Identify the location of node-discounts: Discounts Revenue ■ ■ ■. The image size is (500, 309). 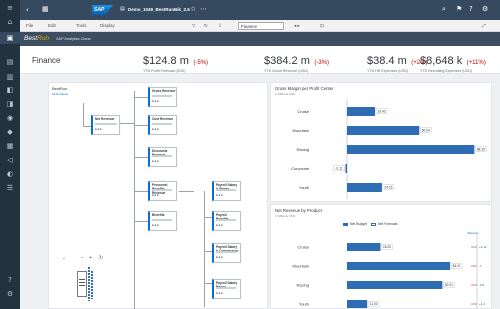
(162, 157).